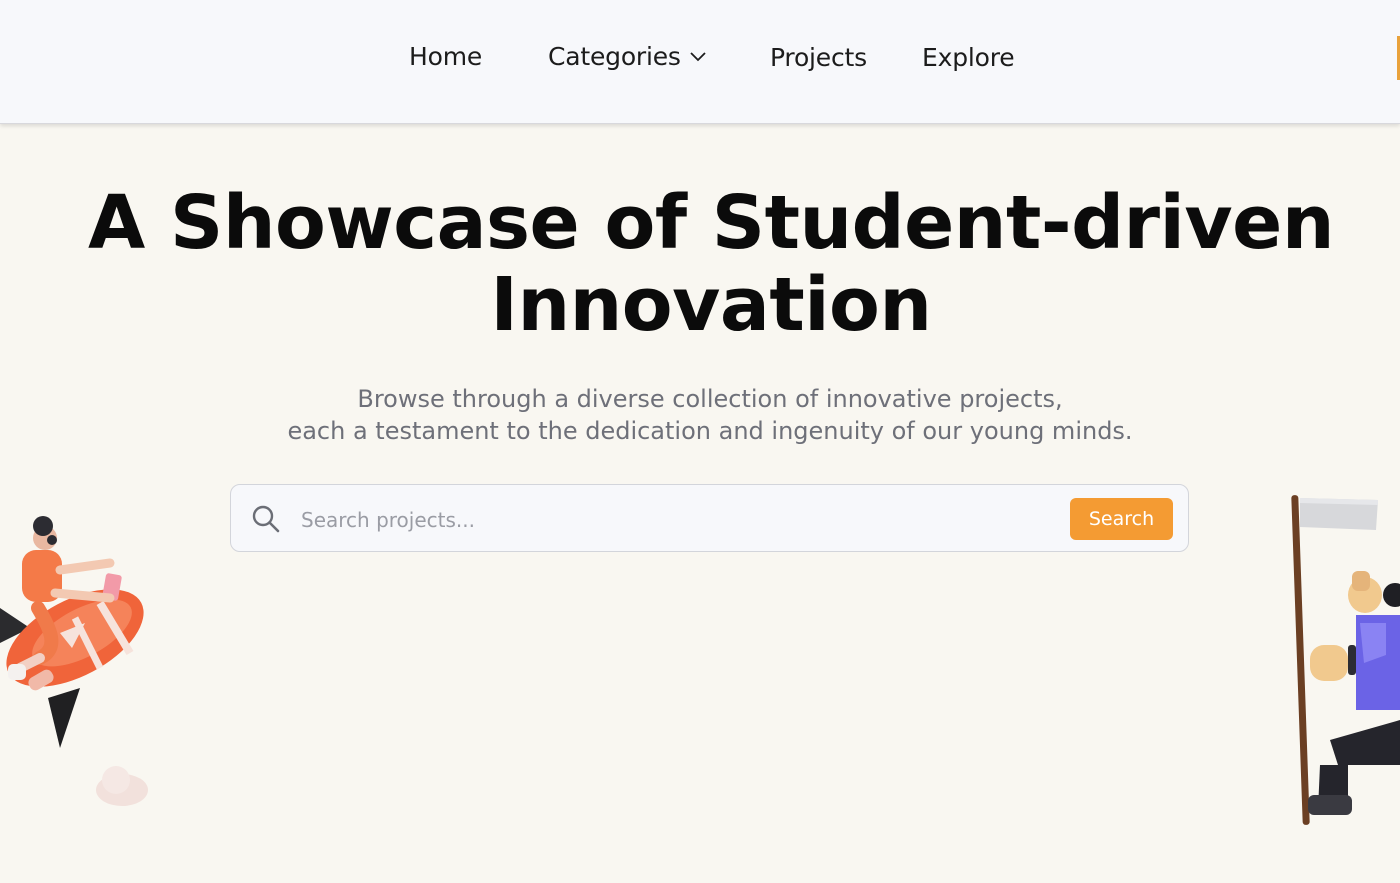 Image resolution: width=1400 pixels, height=883 pixels. What do you see at coordinates (698, 57) in the screenshot?
I see `chevron-down-icon` at bounding box center [698, 57].